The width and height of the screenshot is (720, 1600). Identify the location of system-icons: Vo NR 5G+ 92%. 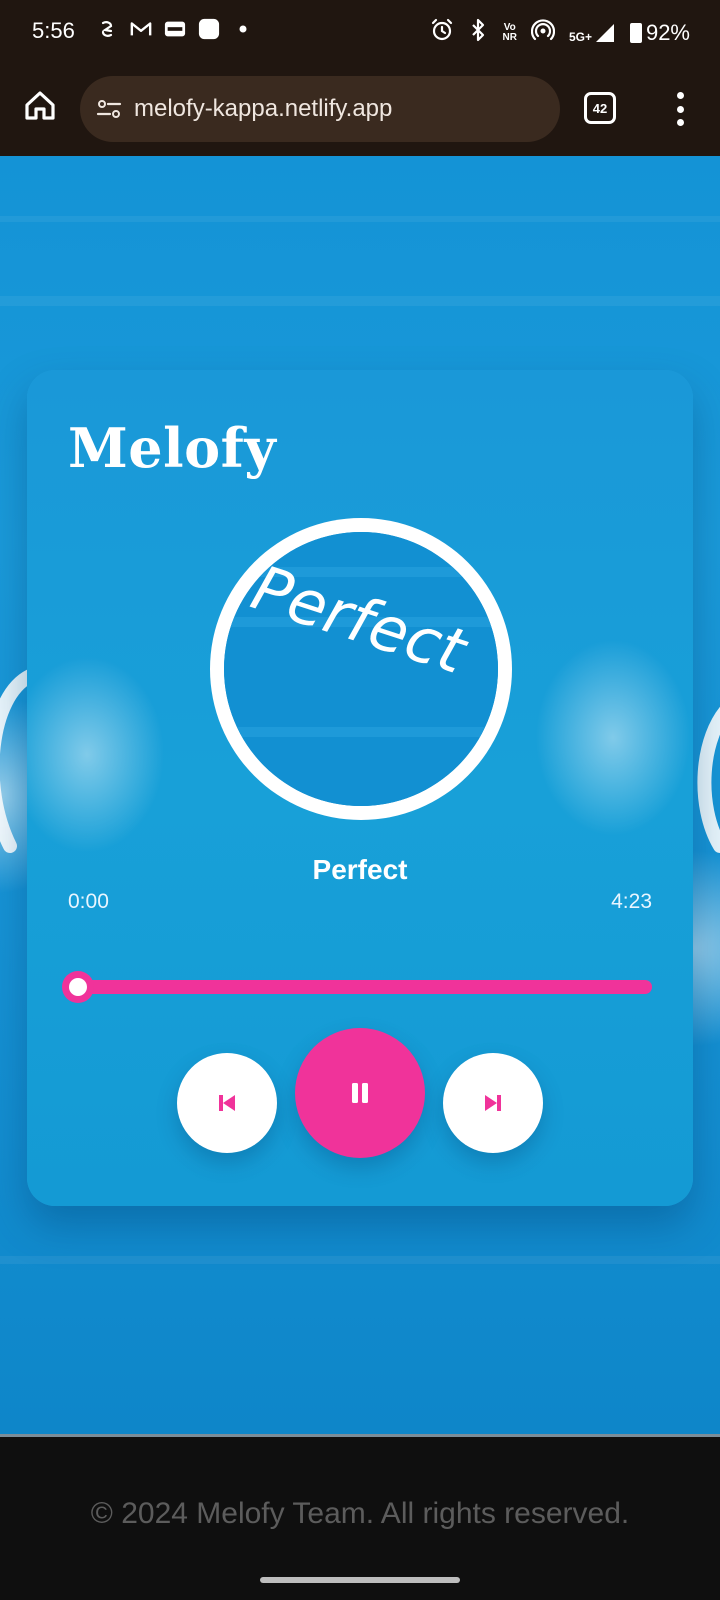
(560, 33).